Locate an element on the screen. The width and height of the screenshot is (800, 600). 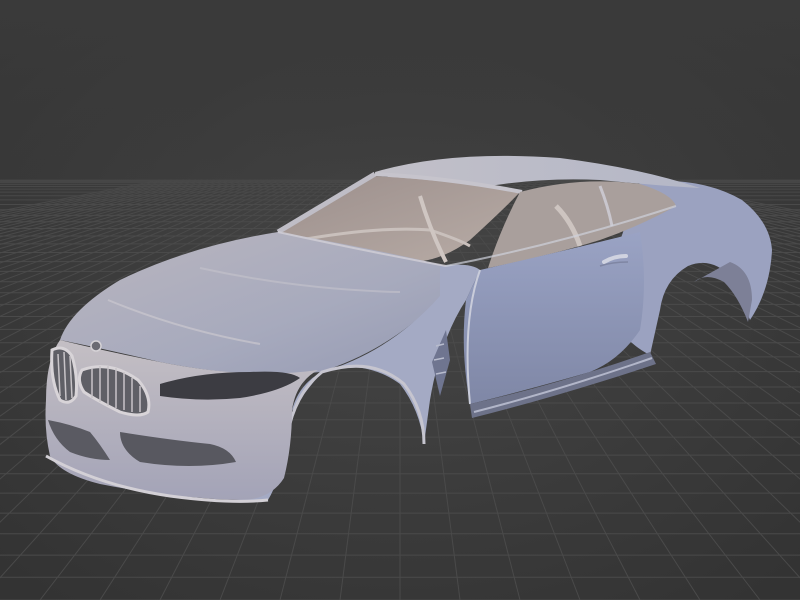
brand-roundel-icon is located at coordinates (96, 346).